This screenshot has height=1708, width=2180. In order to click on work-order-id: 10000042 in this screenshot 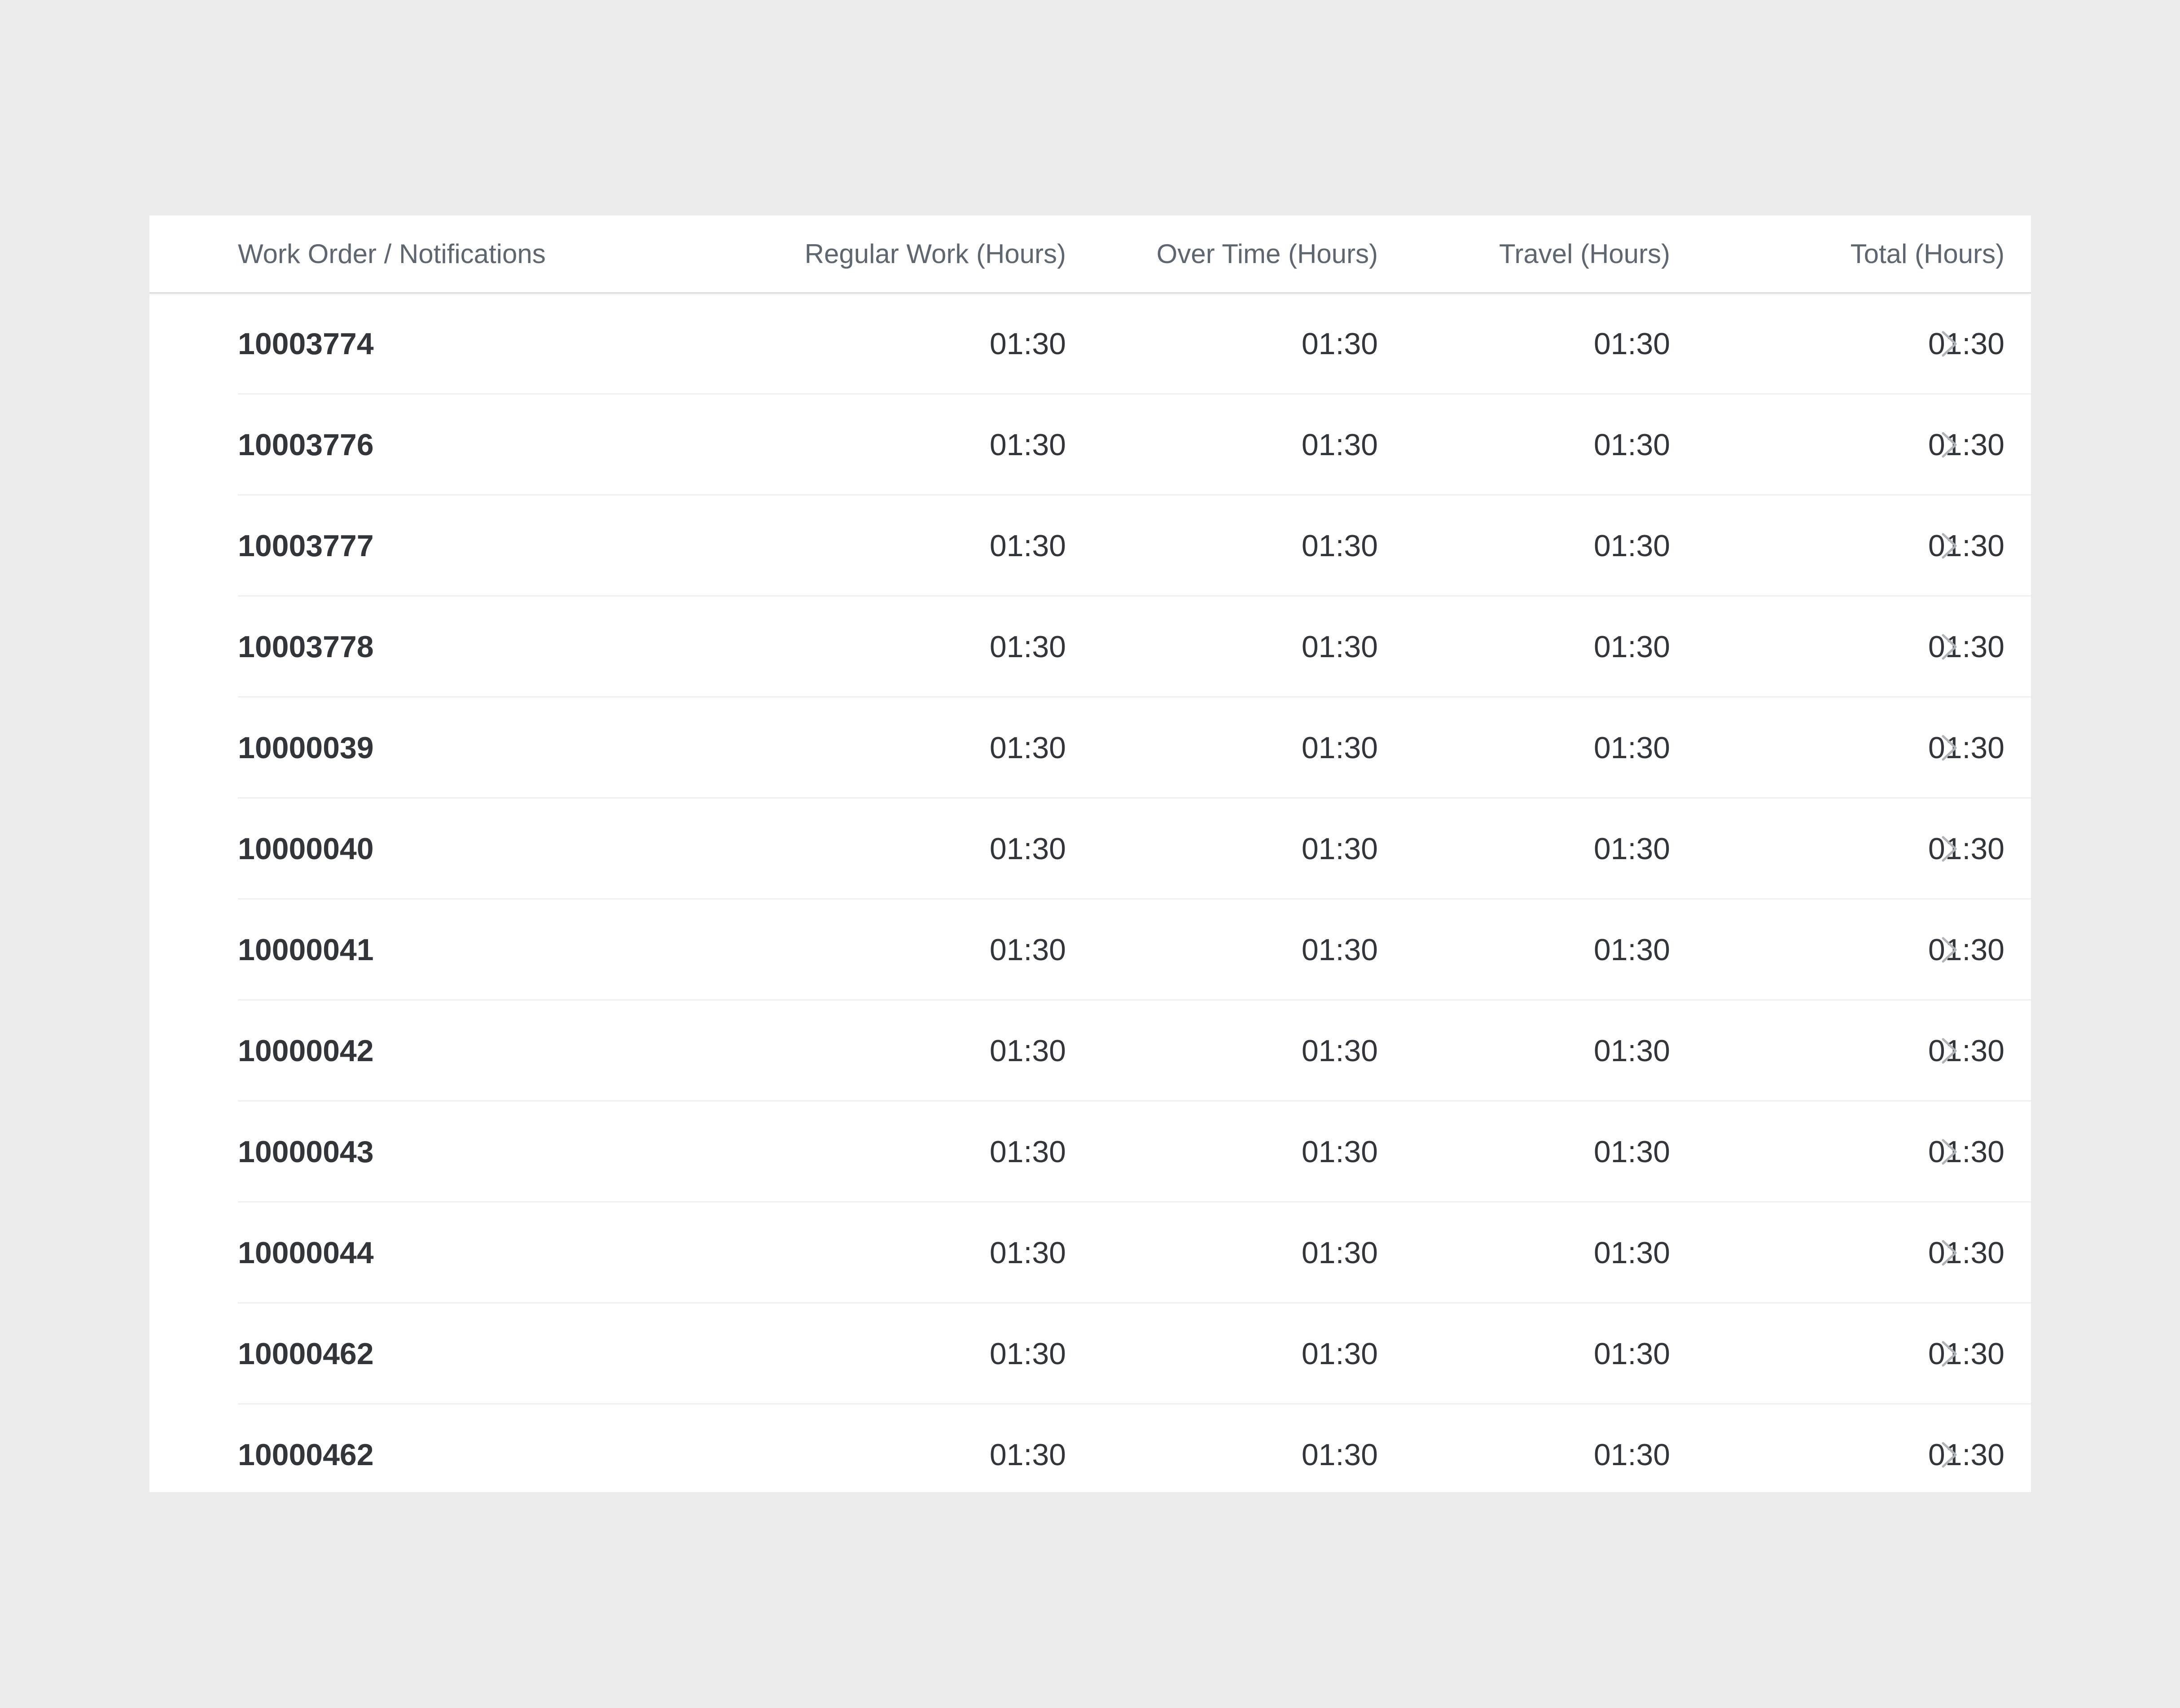, I will do `click(306, 1051)`.